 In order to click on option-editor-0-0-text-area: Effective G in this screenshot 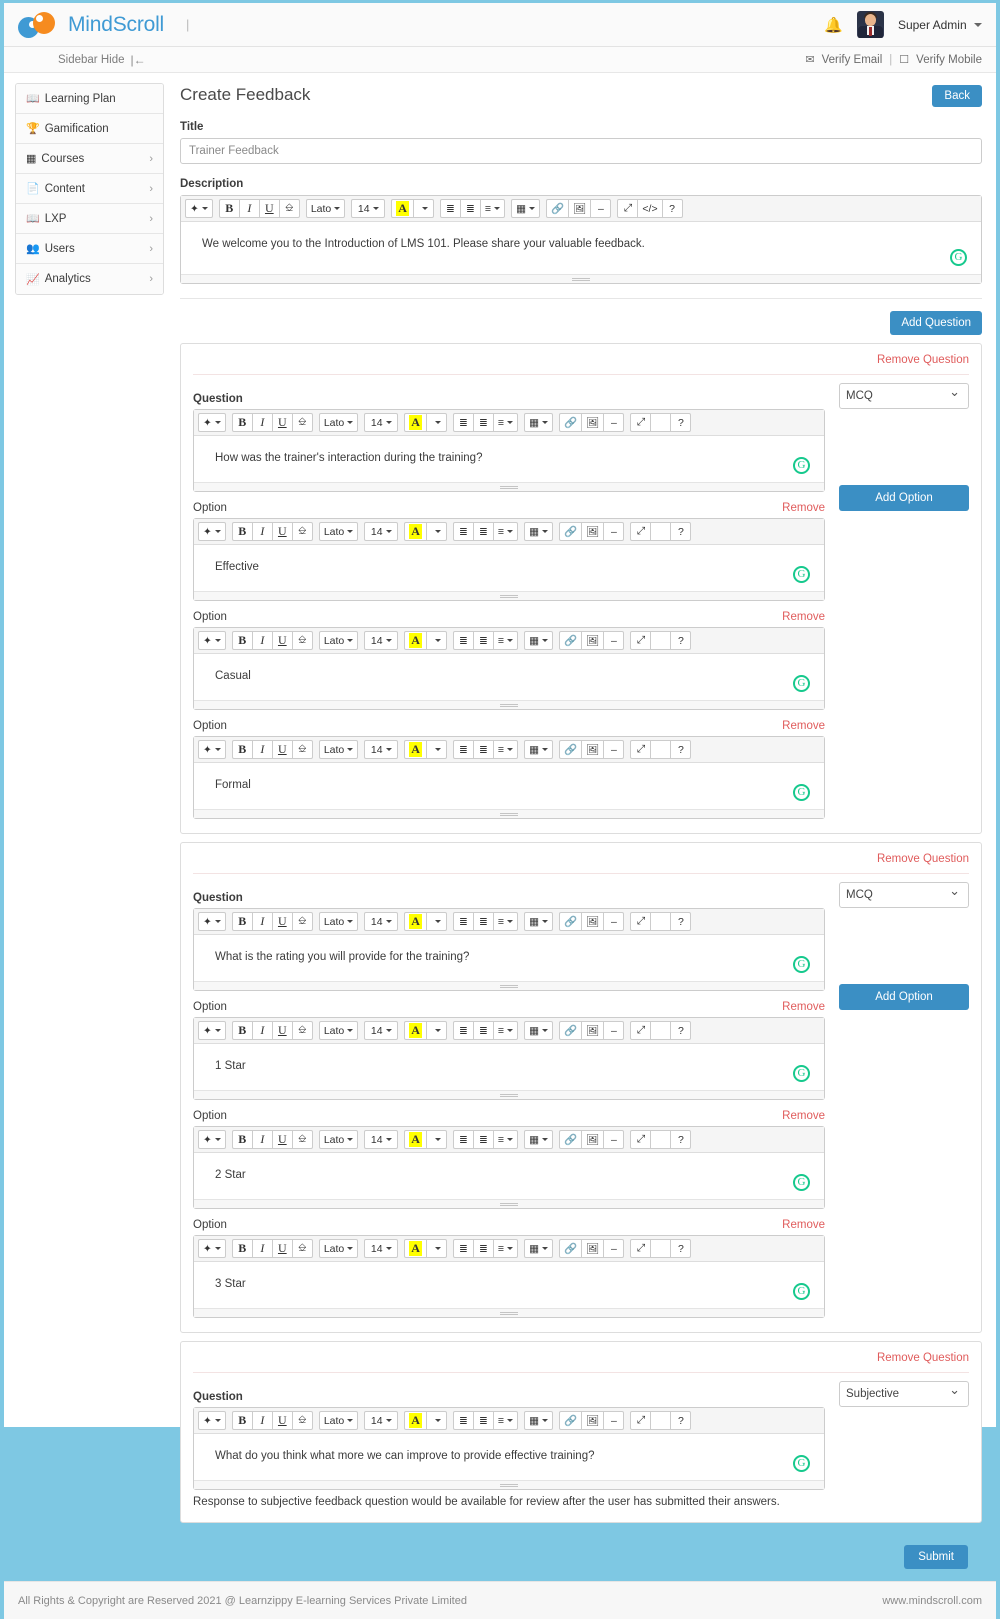, I will do `click(509, 568)`.